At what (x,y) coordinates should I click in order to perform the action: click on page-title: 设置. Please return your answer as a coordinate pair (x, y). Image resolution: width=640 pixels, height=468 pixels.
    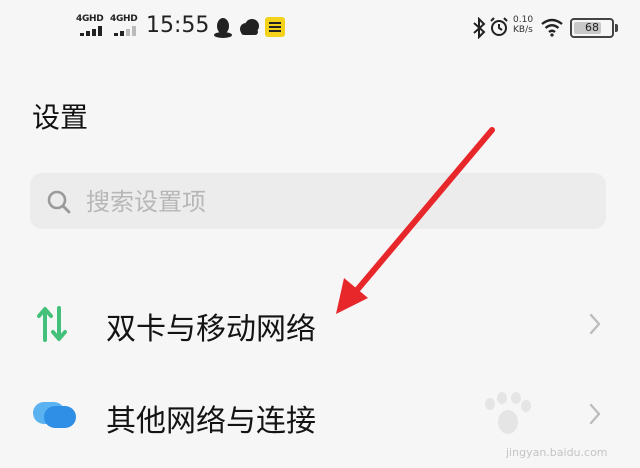
    Looking at the image, I should click on (60, 117).